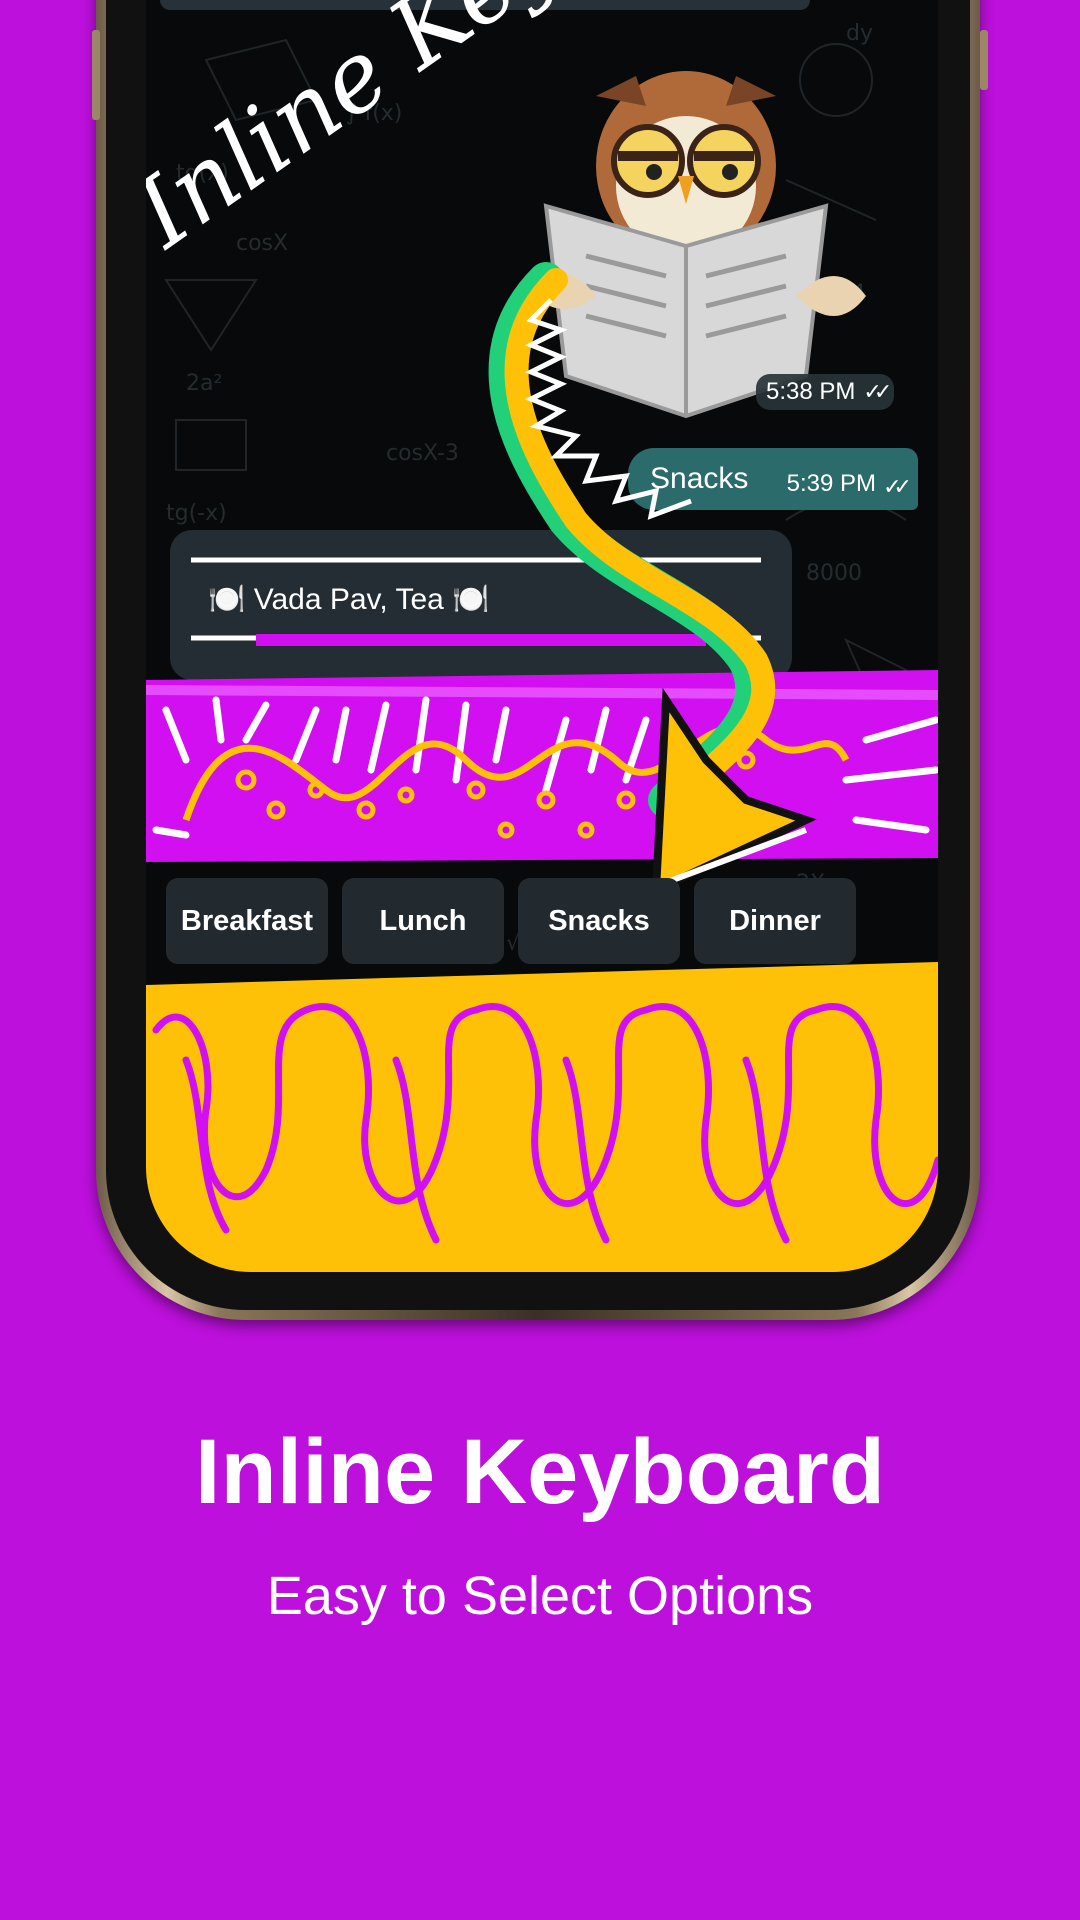  Describe the element at coordinates (422, 453) in the screenshot. I see `svg-text: cosX-3` at that location.